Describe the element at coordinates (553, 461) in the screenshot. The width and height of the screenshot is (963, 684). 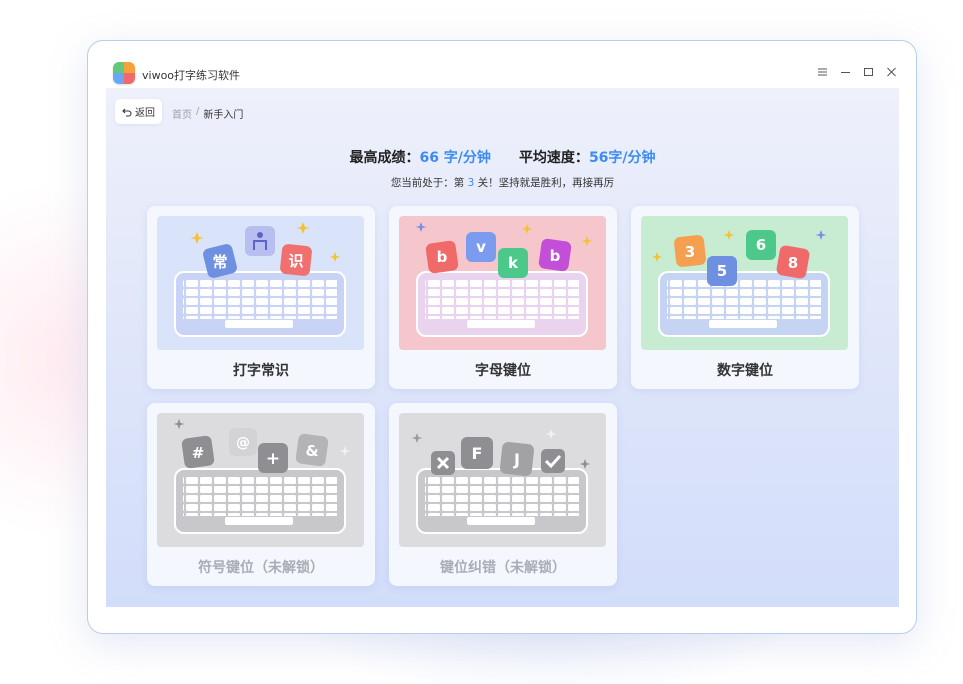
I see `check-icon` at that location.